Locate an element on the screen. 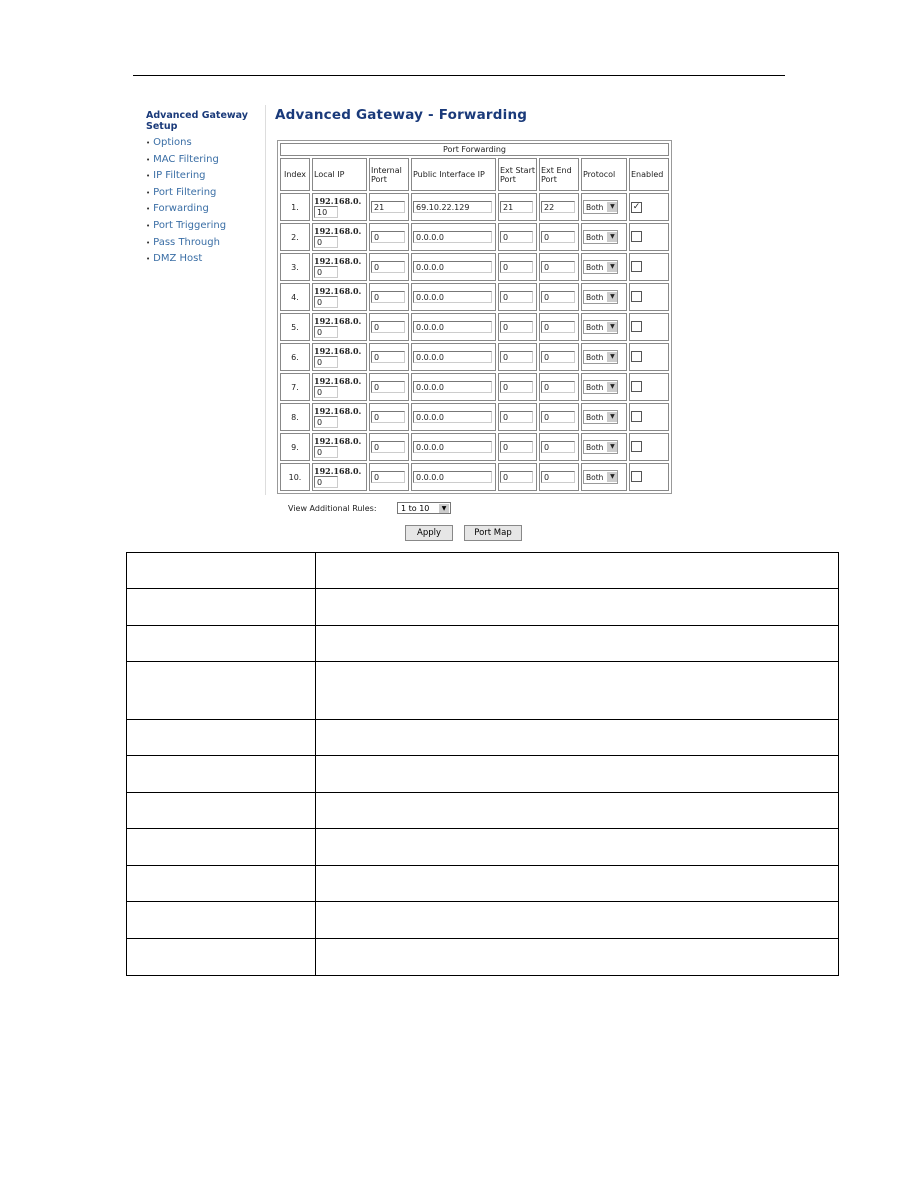 This screenshot has height=1188, width=918. view-additional-rules-select: 1 to 10 ▼ is located at coordinates (424, 508).